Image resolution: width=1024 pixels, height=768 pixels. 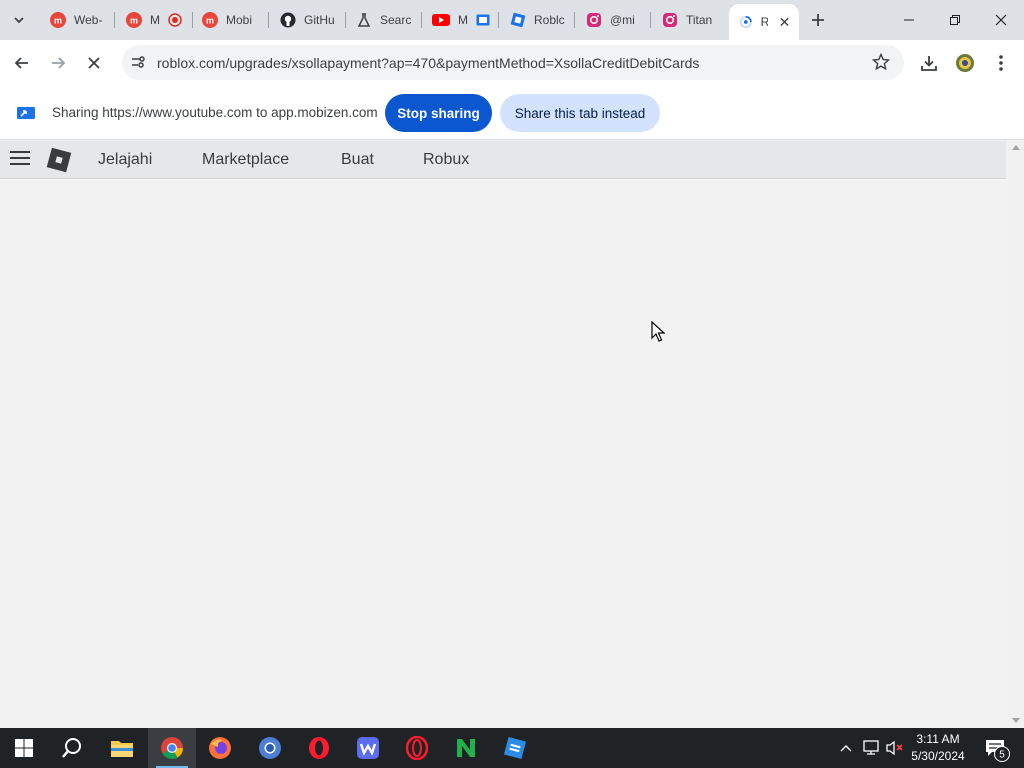 I want to click on nav-link-robux: Robux, so click(x=446, y=160).